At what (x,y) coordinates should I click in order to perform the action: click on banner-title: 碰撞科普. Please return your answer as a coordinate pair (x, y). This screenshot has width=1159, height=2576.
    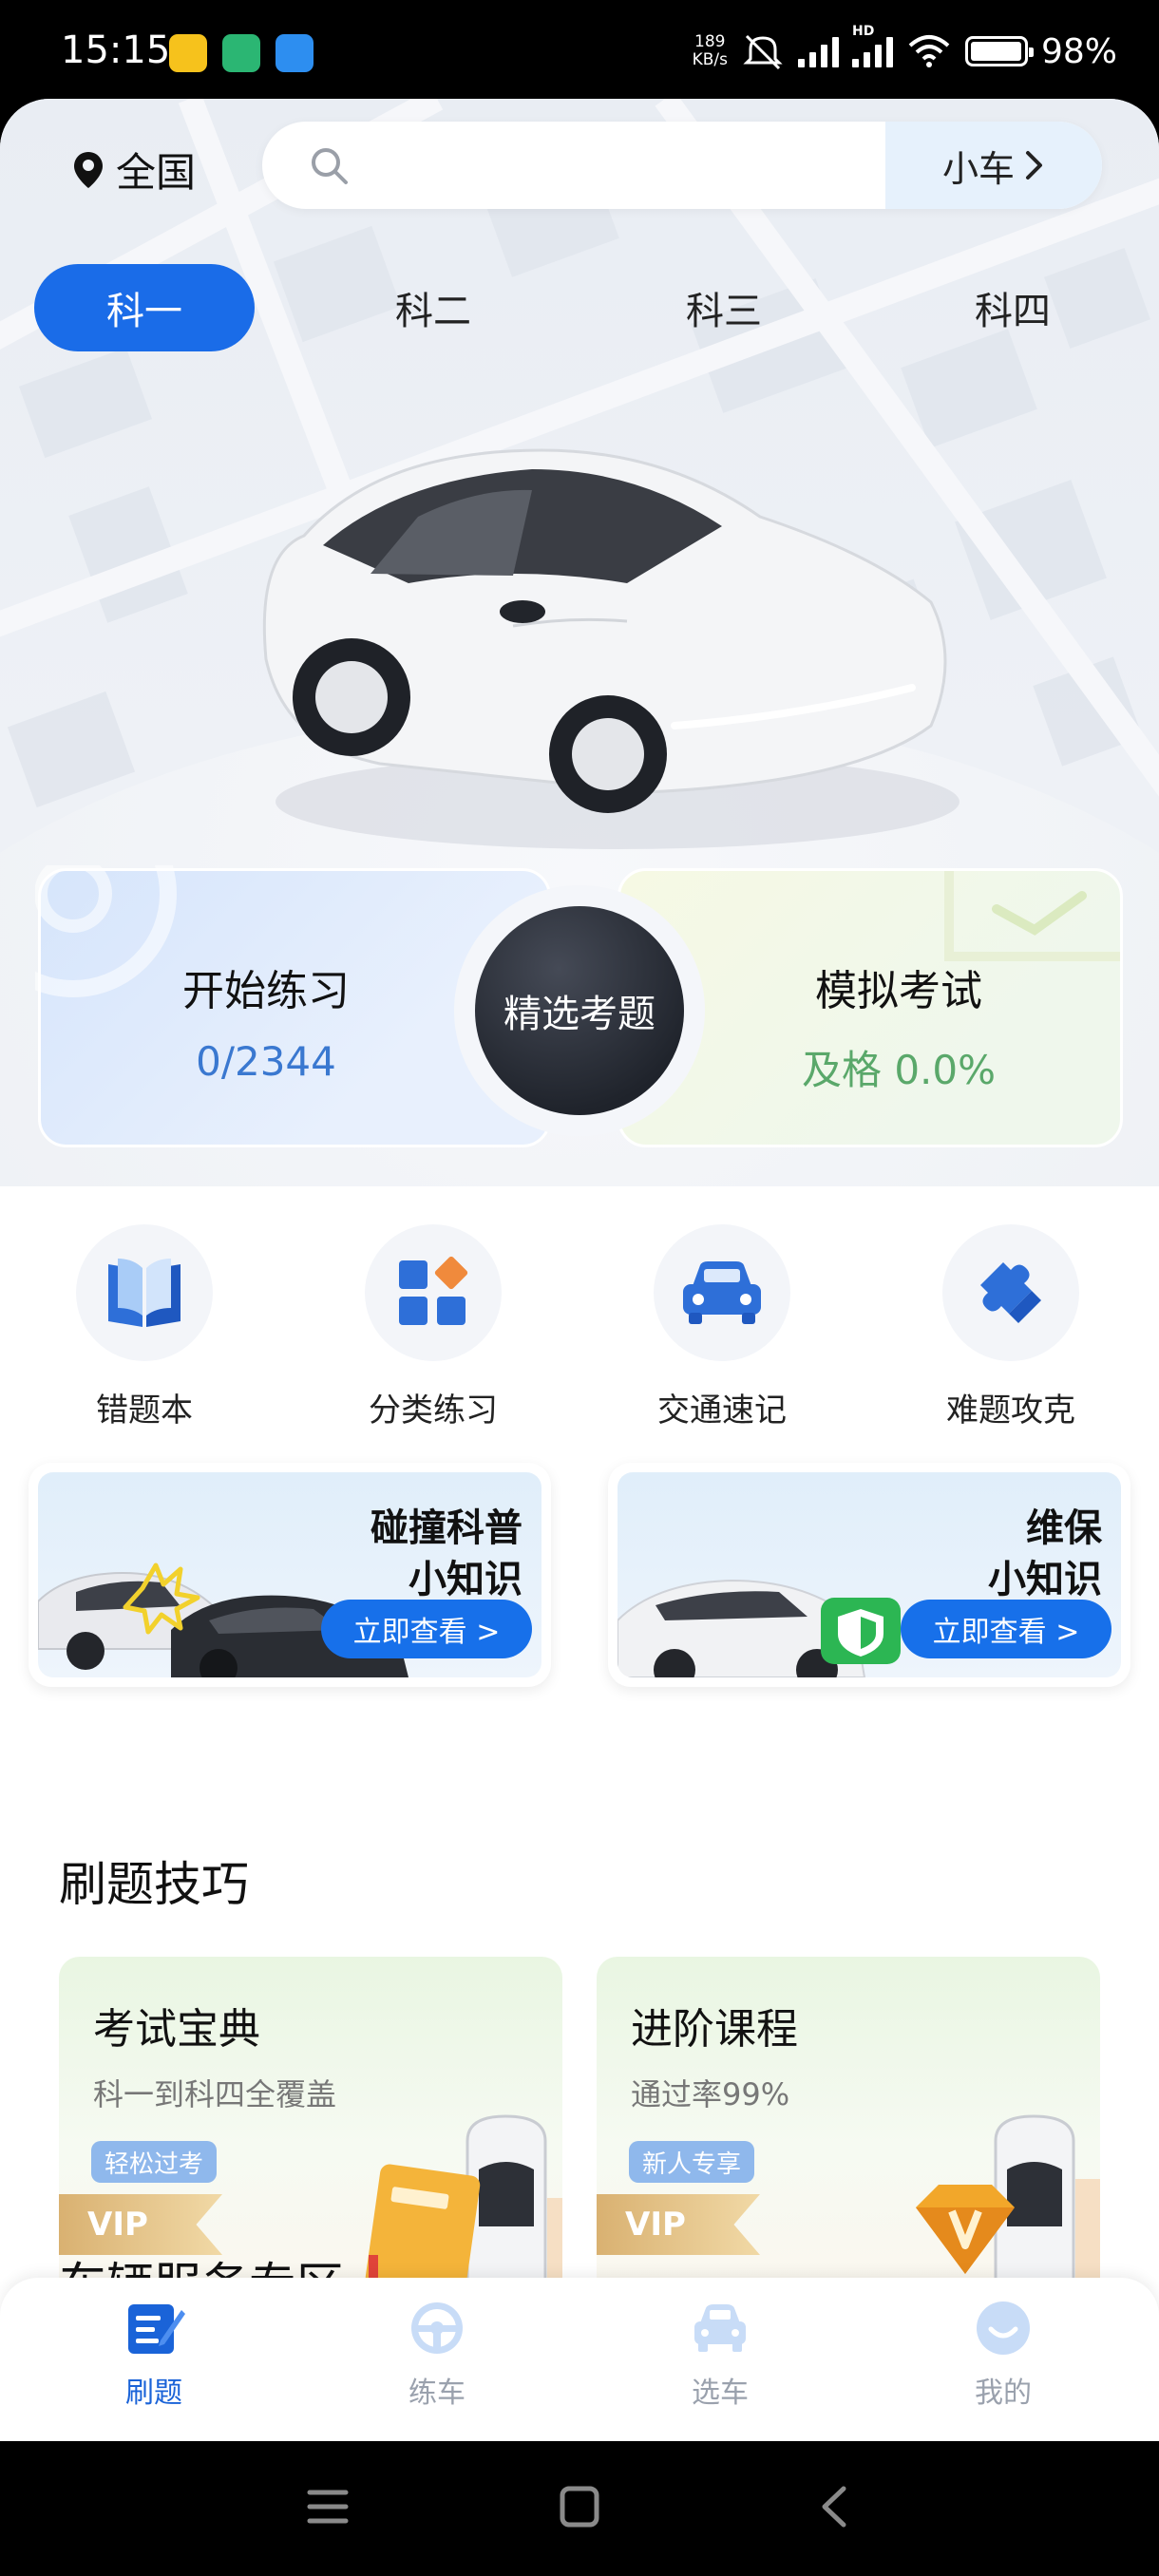
    Looking at the image, I should click on (446, 1528).